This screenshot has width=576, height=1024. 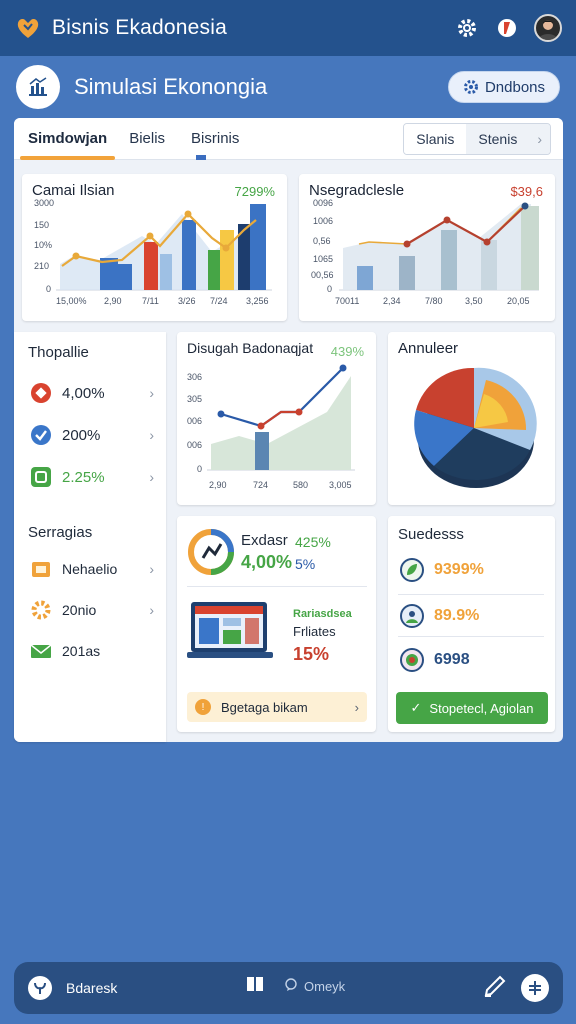 I want to click on tab-bisrinis: Bisrinis, so click(x=215, y=139).